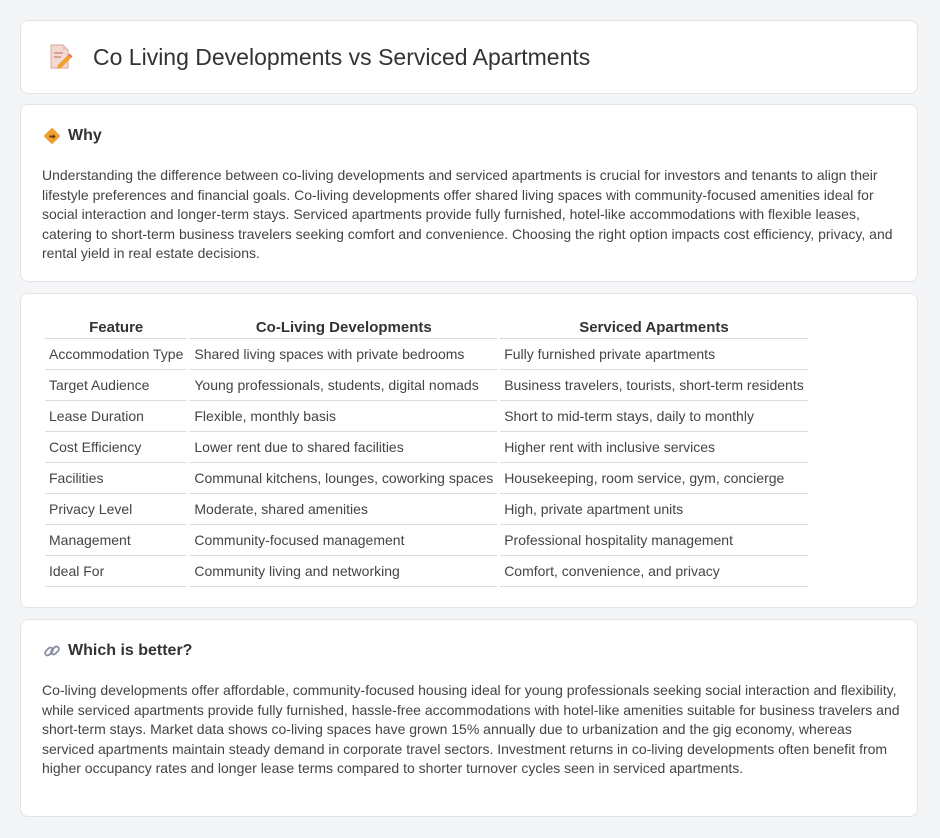 The height and width of the screenshot is (838, 940). I want to click on better-header: Which is better?, so click(117, 651).